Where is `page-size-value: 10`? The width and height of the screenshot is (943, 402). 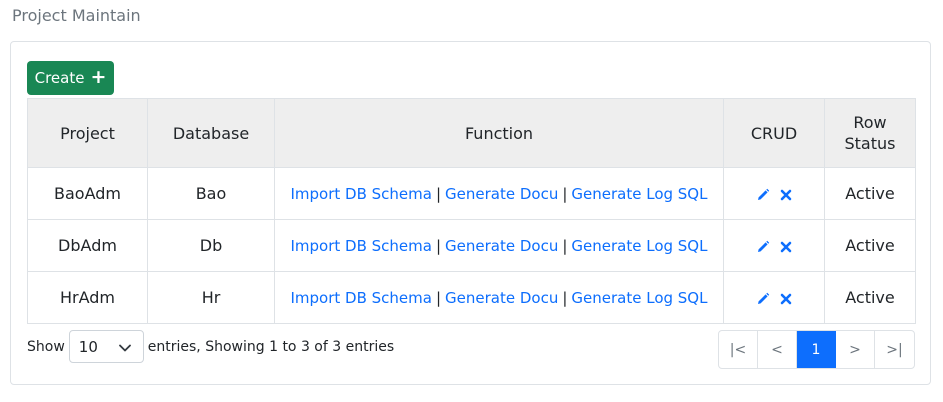 page-size-value: 10 is located at coordinates (88, 346).